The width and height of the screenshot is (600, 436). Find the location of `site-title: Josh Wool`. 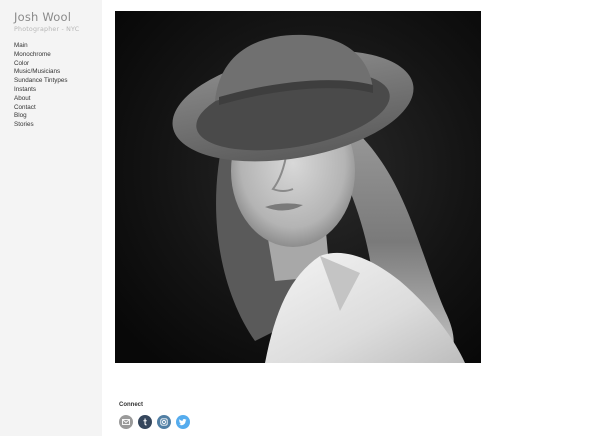

site-title: Josh Wool is located at coordinates (42, 17).